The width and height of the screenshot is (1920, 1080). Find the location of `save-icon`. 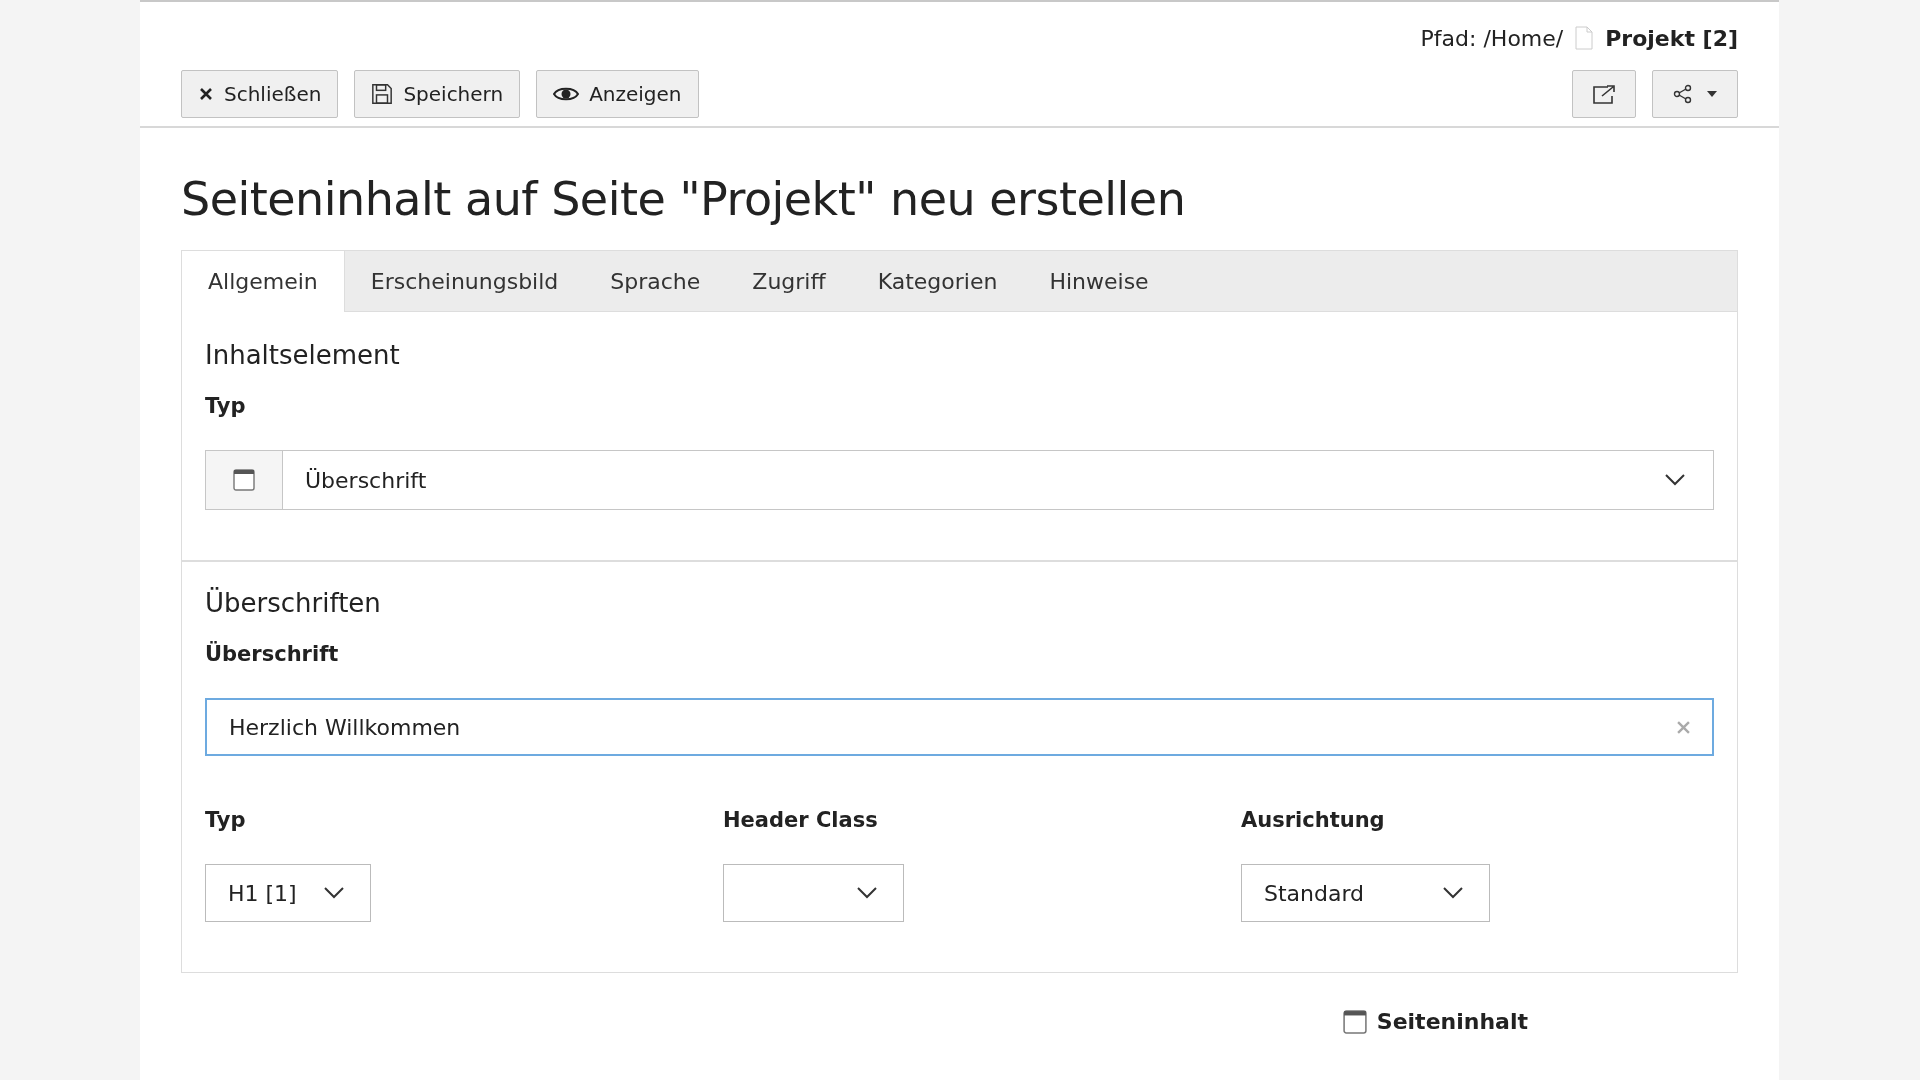

save-icon is located at coordinates (382, 94).